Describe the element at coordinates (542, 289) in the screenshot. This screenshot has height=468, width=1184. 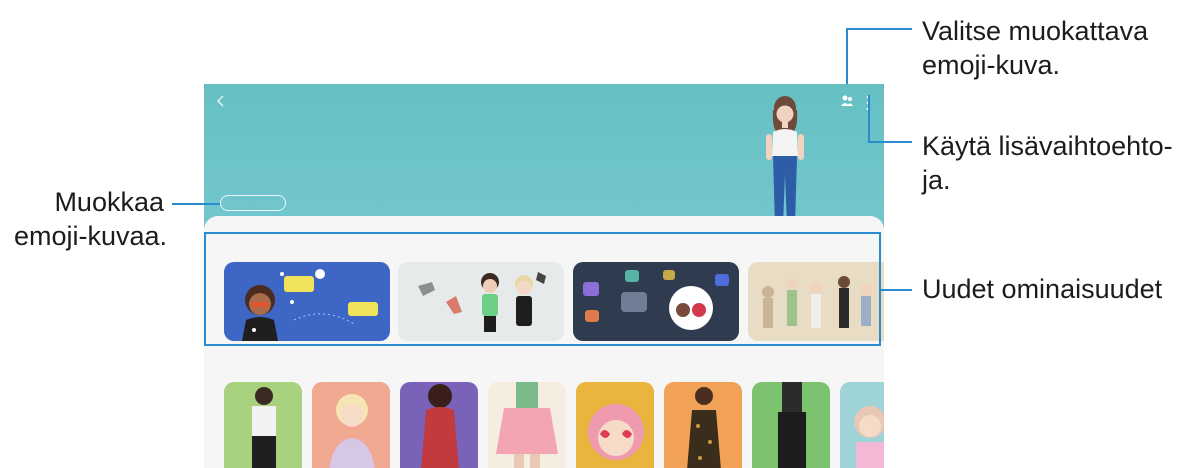
I see `whats-new-highlight-box` at that location.